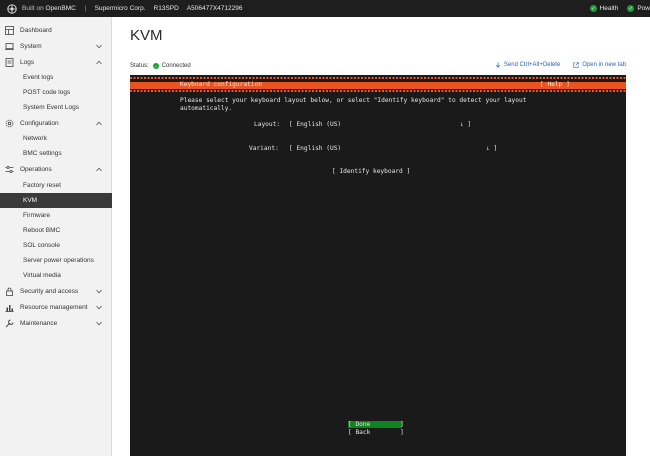 The height and width of the screenshot is (456, 650). What do you see at coordinates (42, 185) in the screenshot?
I see `sidebar-item-label: Factory reset` at bounding box center [42, 185].